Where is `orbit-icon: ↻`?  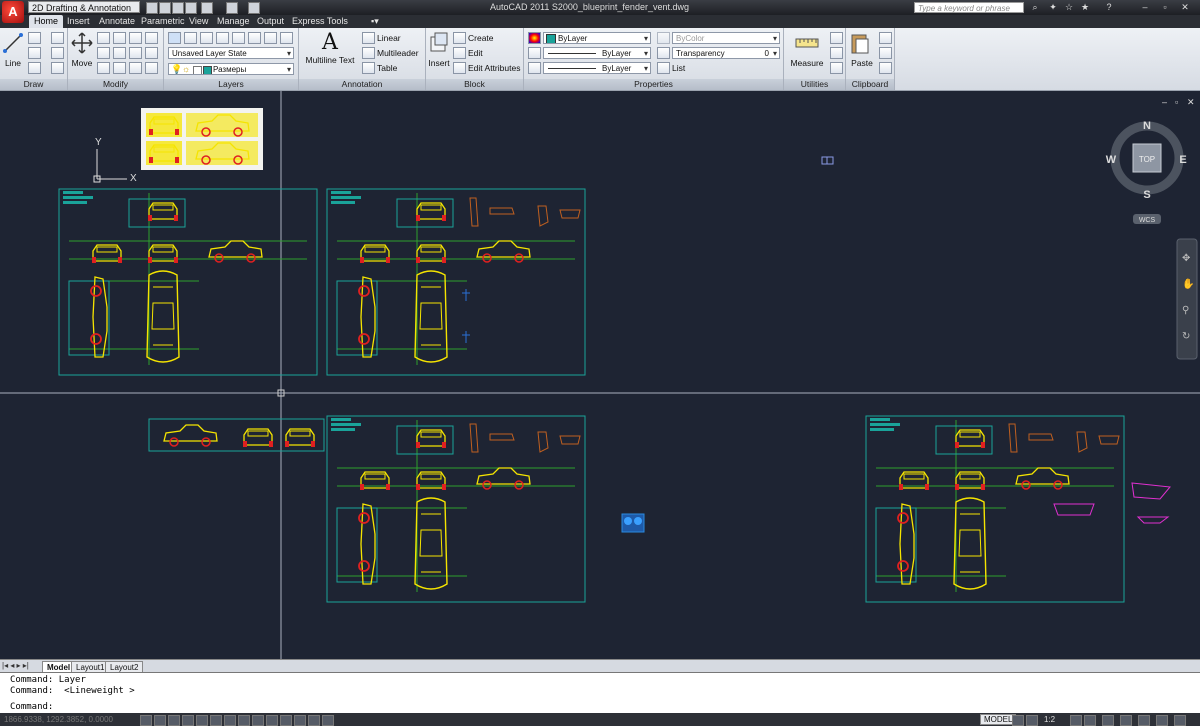 orbit-icon: ↻ is located at coordinates (1186, 336).